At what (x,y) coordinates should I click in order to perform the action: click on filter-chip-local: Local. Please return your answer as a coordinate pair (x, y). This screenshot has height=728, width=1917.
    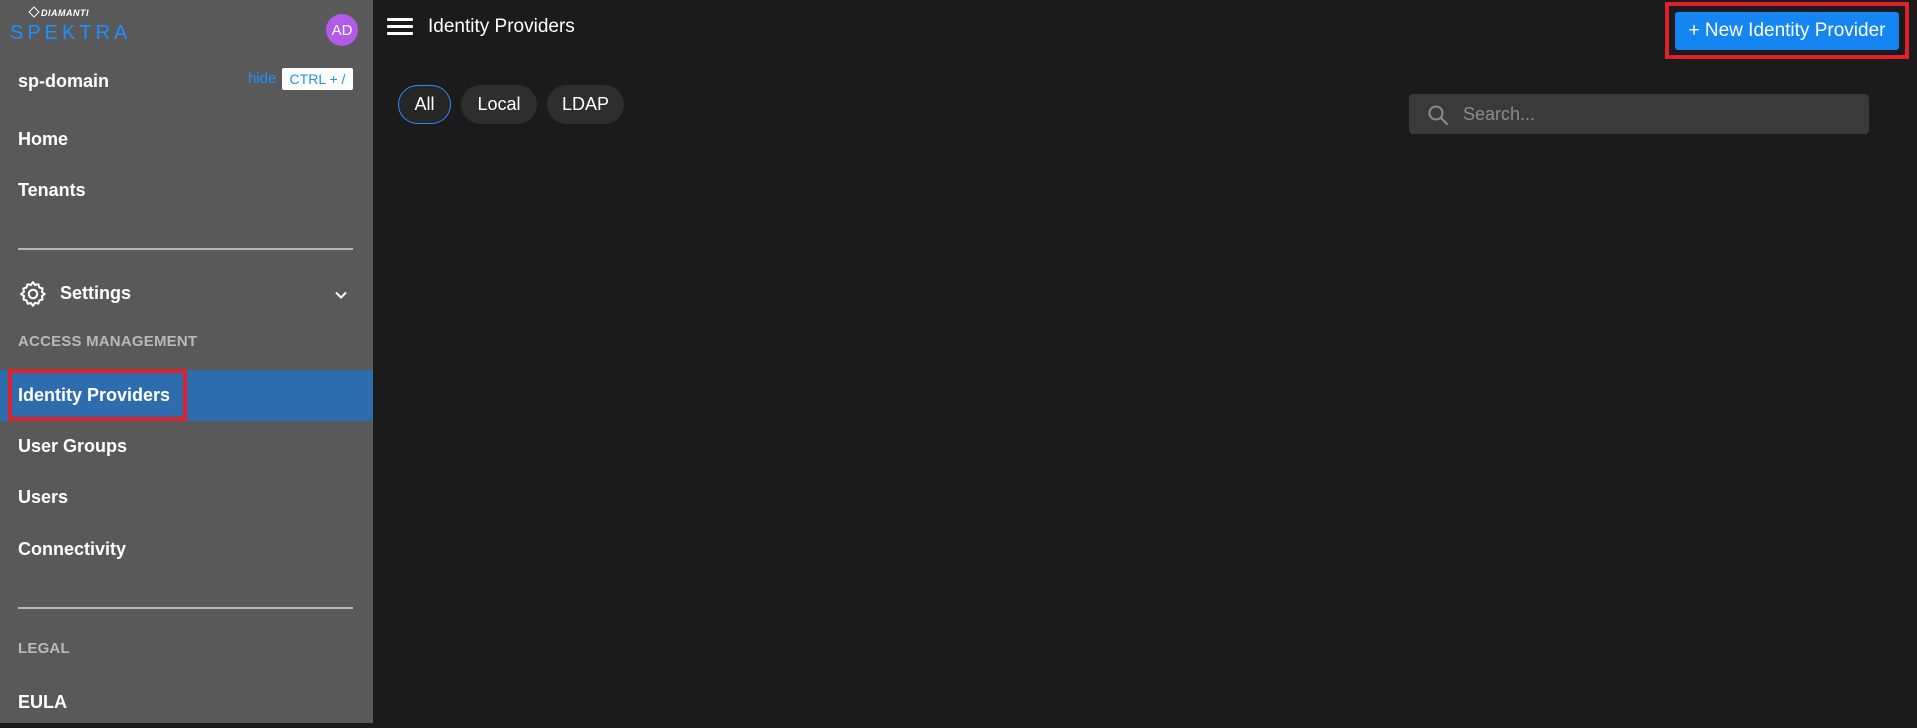
    Looking at the image, I should click on (499, 104).